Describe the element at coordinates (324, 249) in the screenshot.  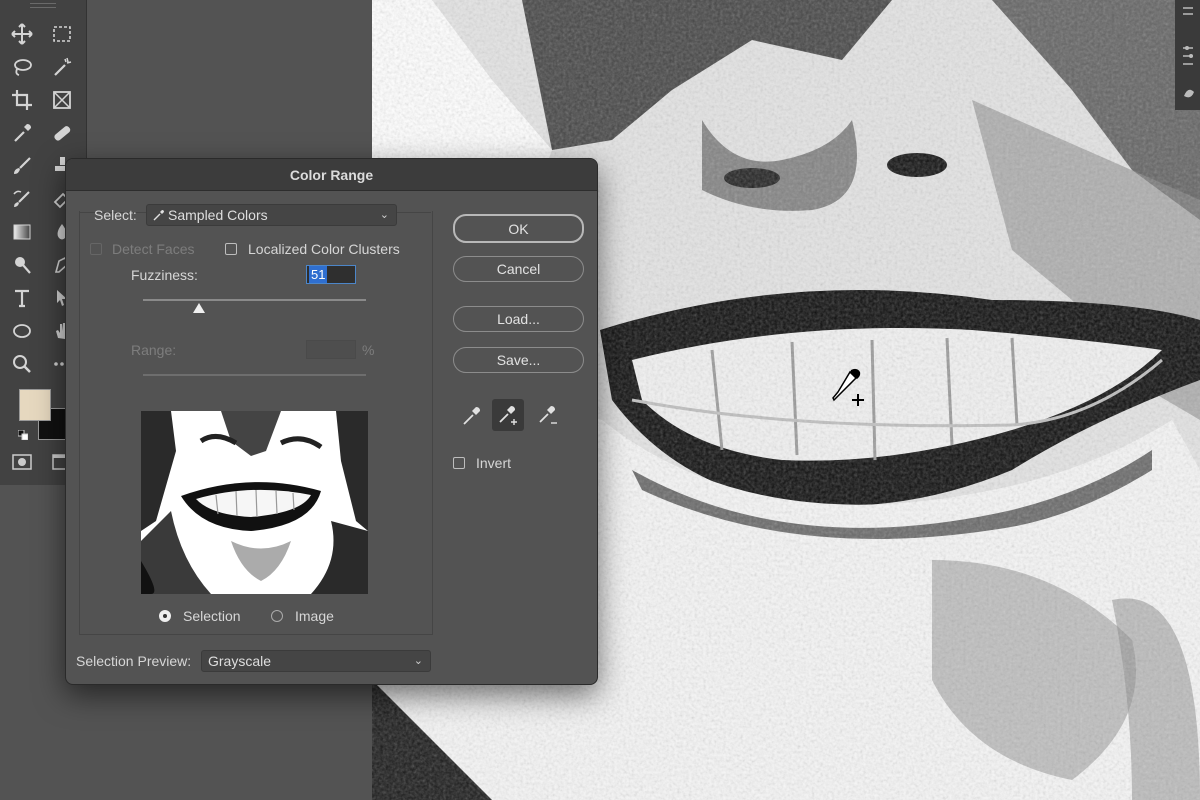
I see `localized-clusters-label: Localized Color Clusters` at that location.